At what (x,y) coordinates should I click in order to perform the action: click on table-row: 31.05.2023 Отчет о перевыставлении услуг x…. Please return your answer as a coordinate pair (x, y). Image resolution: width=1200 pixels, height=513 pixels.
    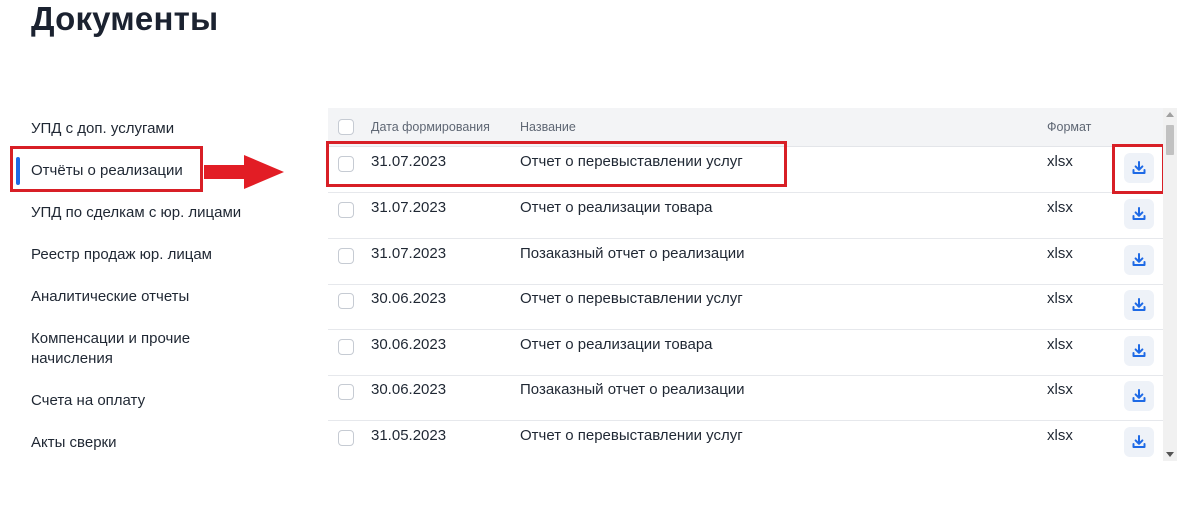
    Looking at the image, I should click on (745, 440).